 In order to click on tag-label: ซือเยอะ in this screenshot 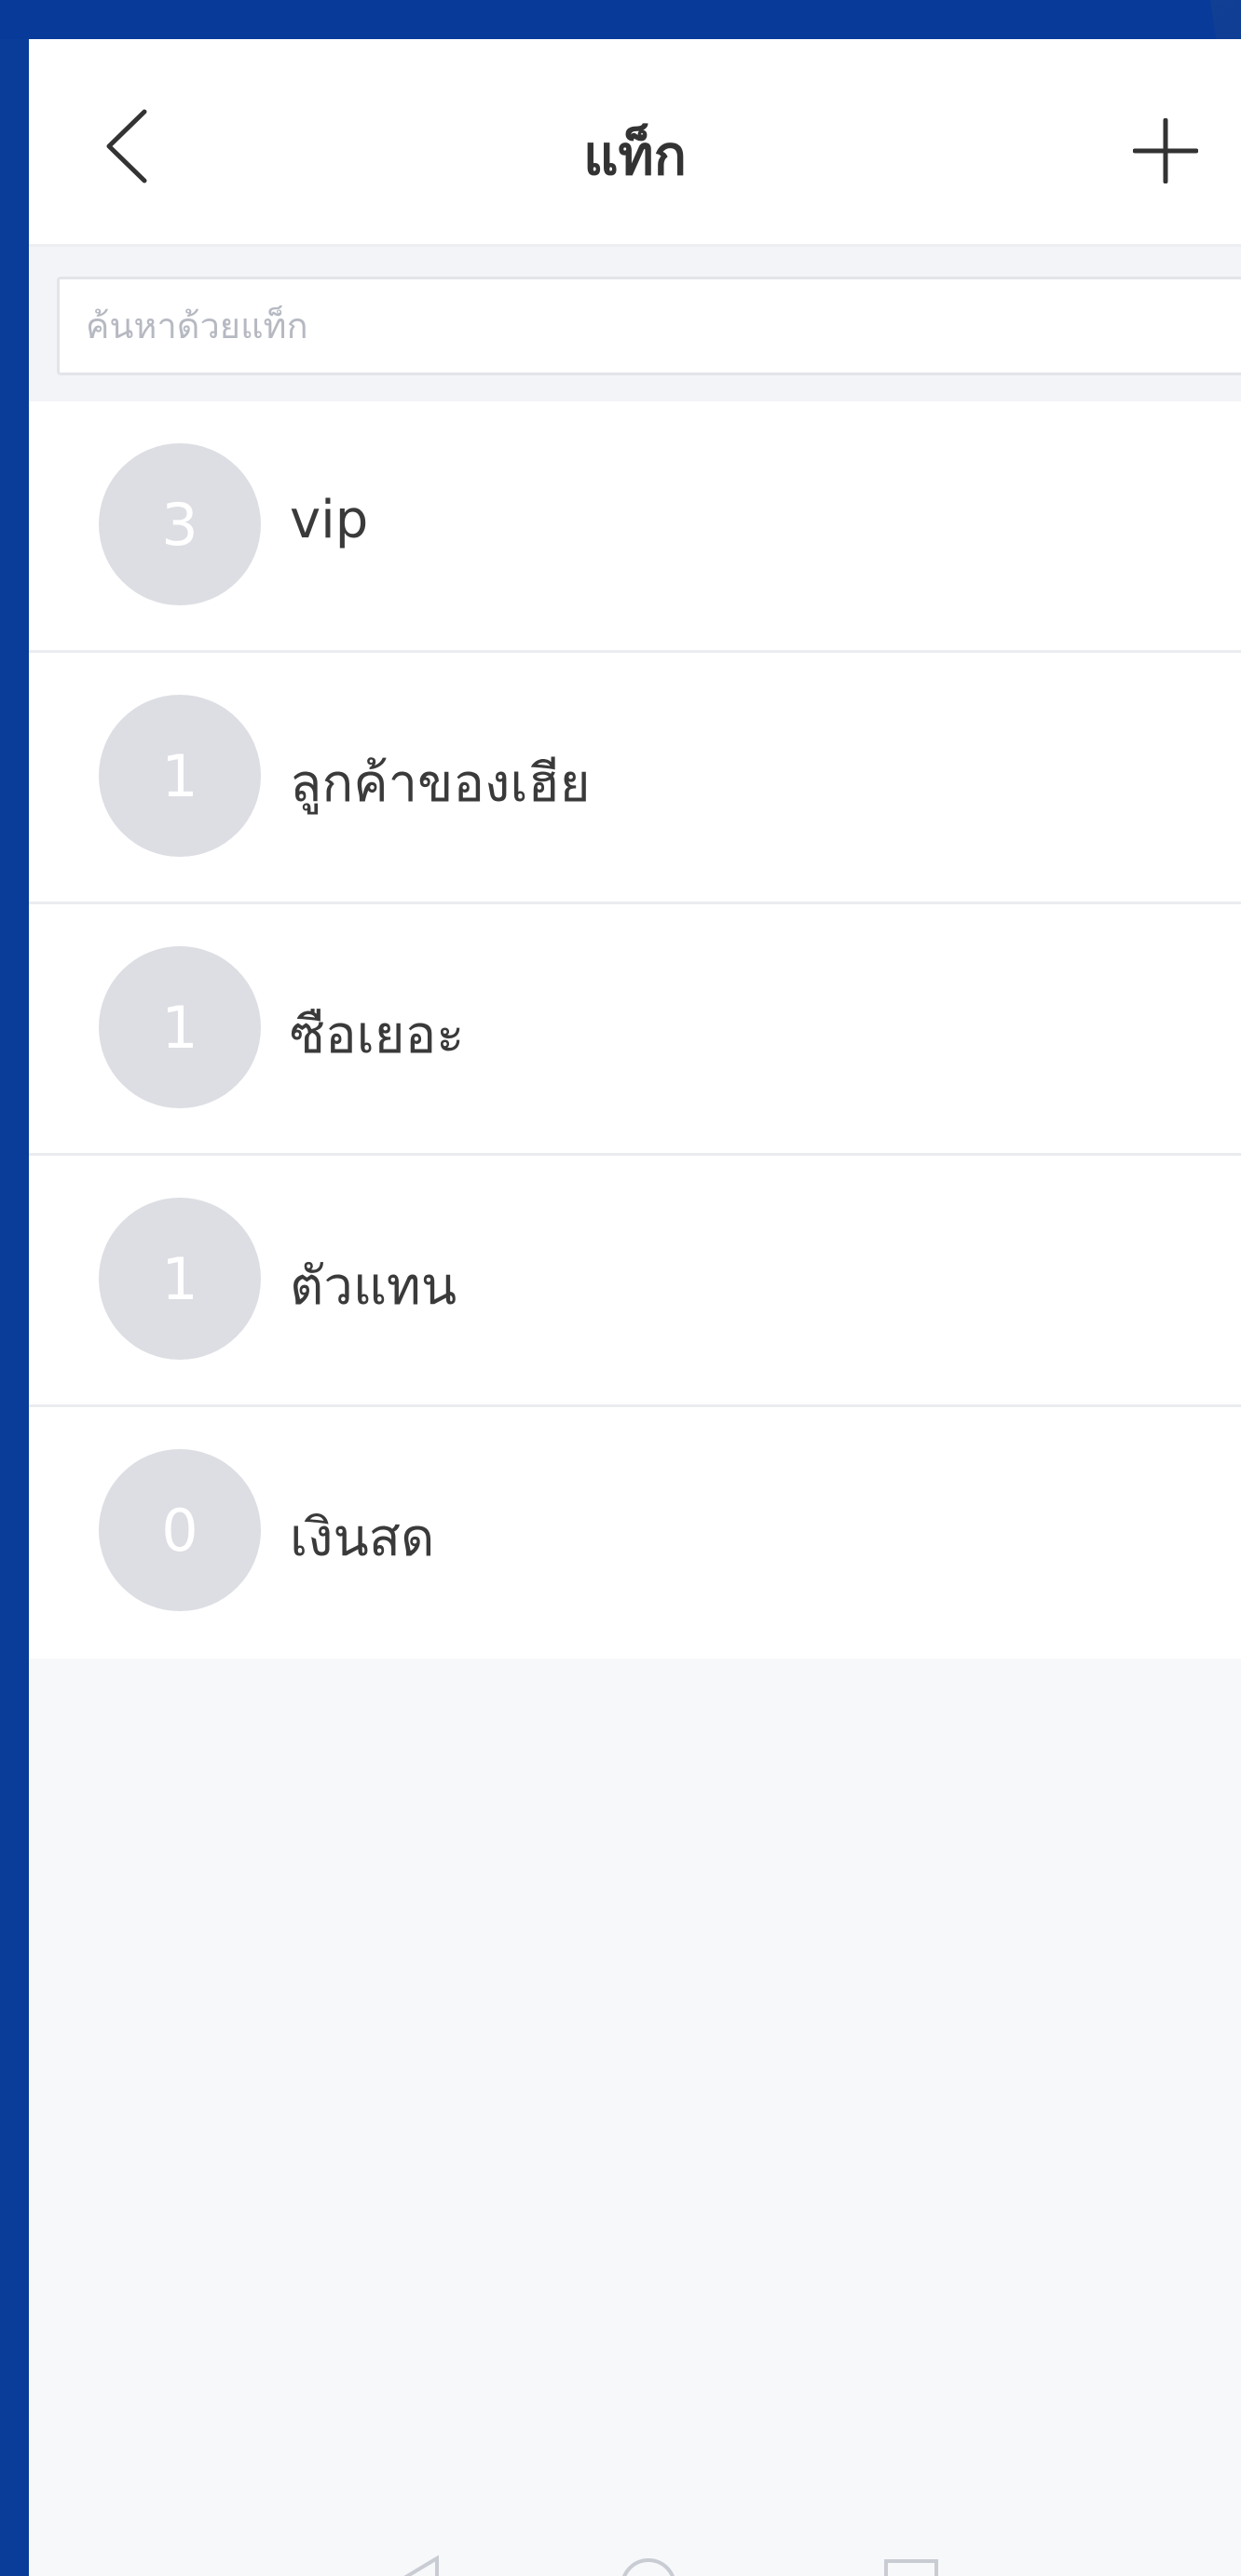, I will do `click(378, 1035)`.